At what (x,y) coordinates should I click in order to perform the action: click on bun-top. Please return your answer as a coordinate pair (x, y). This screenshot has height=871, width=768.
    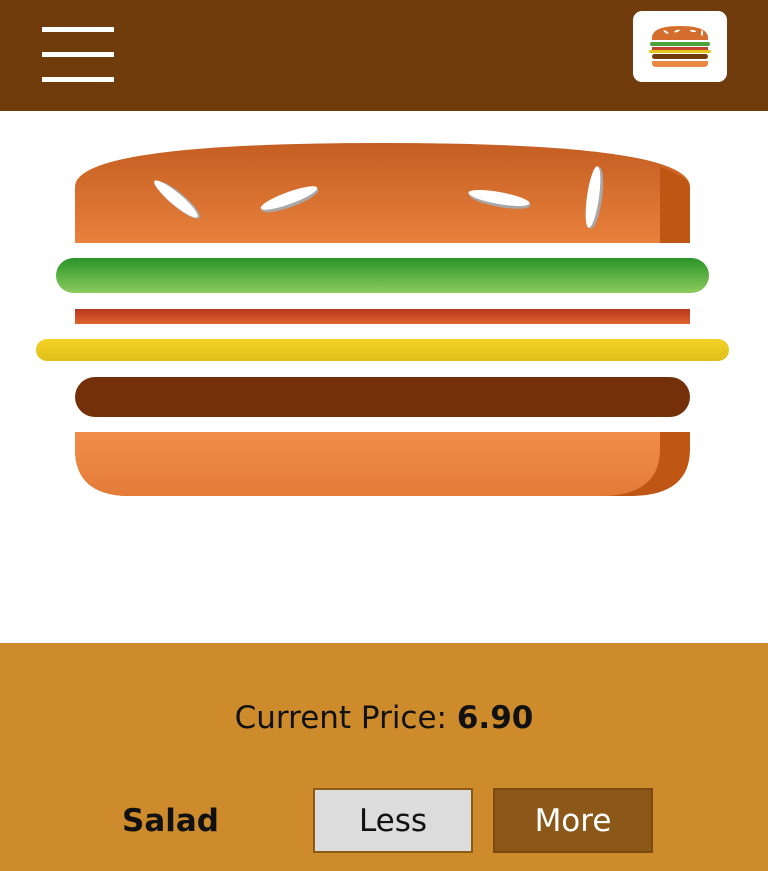
    Looking at the image, I should click on (382, 193).